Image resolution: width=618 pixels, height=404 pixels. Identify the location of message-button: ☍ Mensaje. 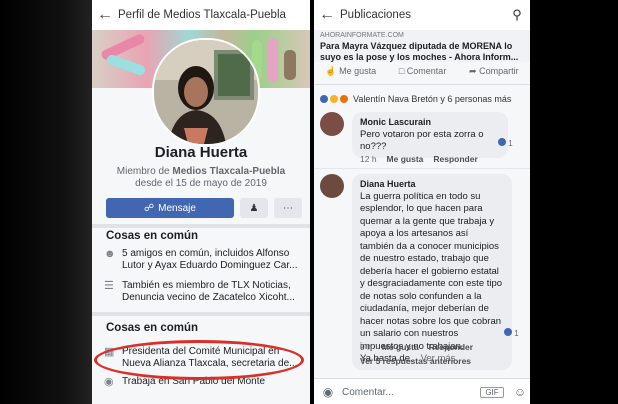
(170, 208).